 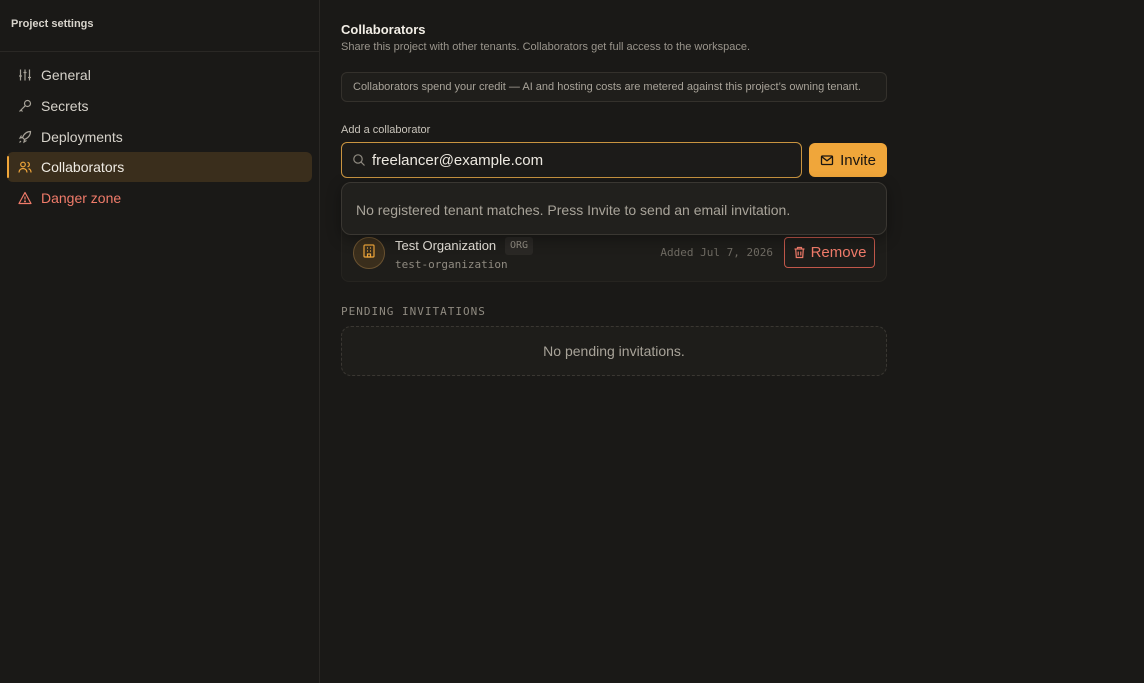 What do you see at coordinates (614, 351) in the screenshot?
I see `pending-invitations-empty: No pending invitations.` at bounding box center [614, 351].